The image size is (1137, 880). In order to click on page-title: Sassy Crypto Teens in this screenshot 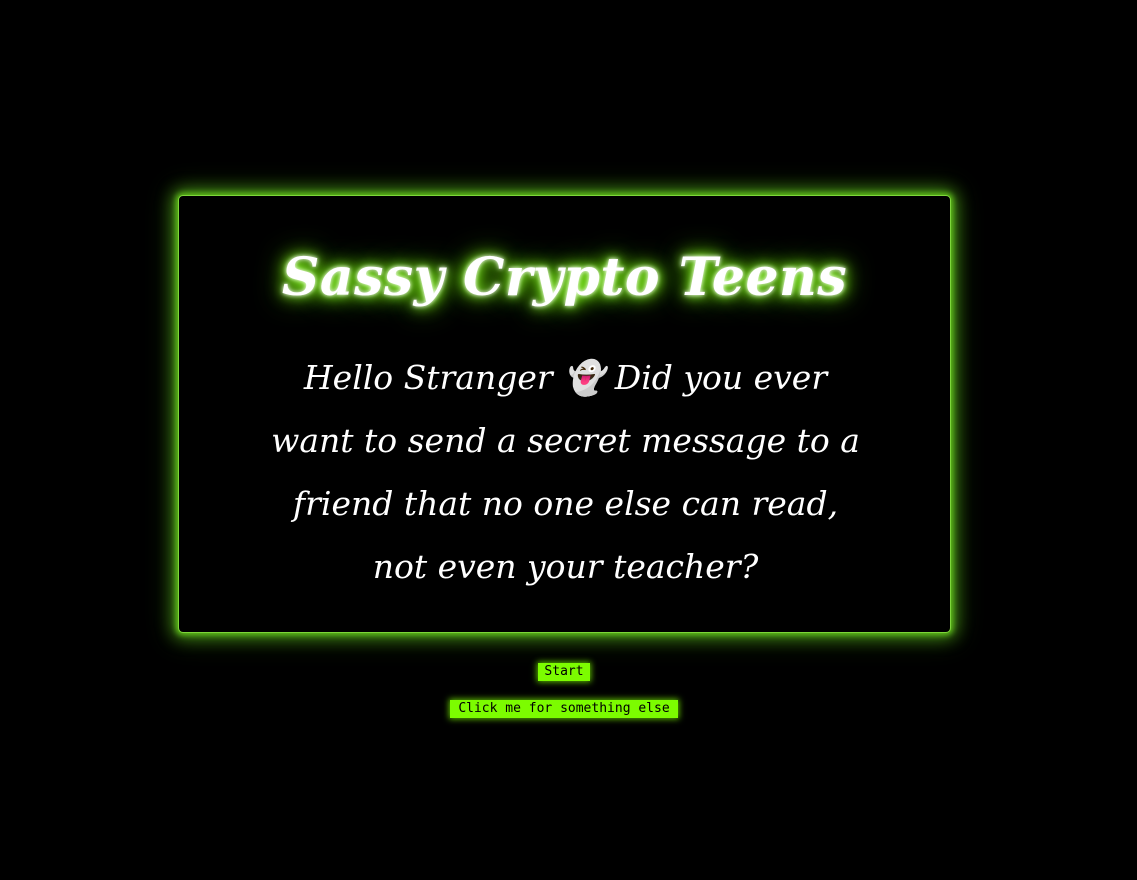, I will do `click(564, 277)`.